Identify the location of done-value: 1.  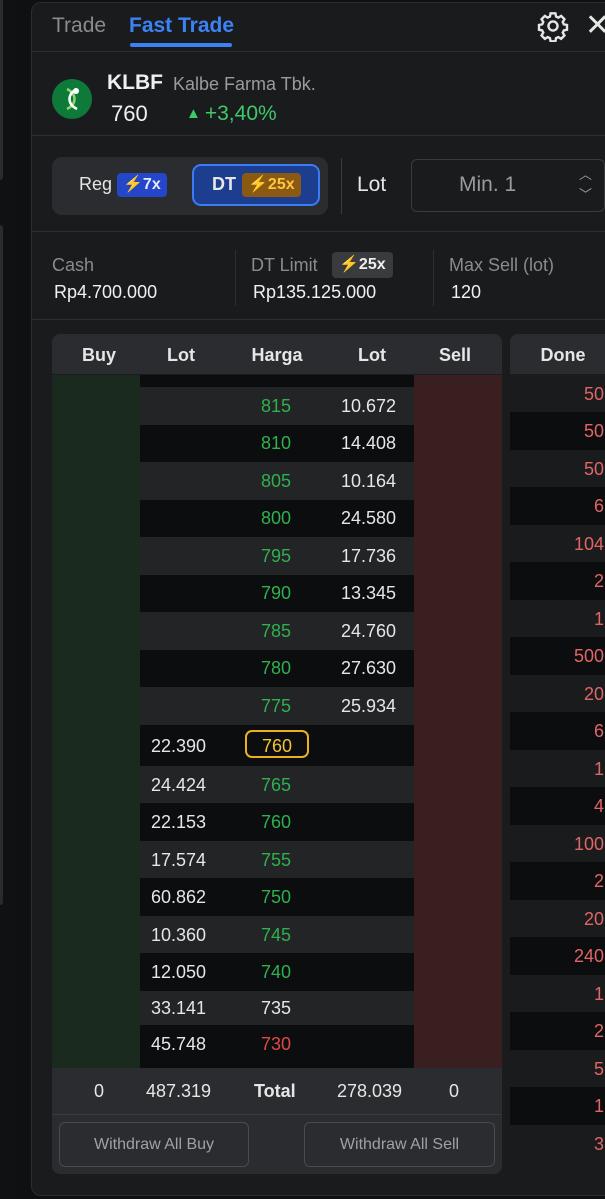
(598, 769).